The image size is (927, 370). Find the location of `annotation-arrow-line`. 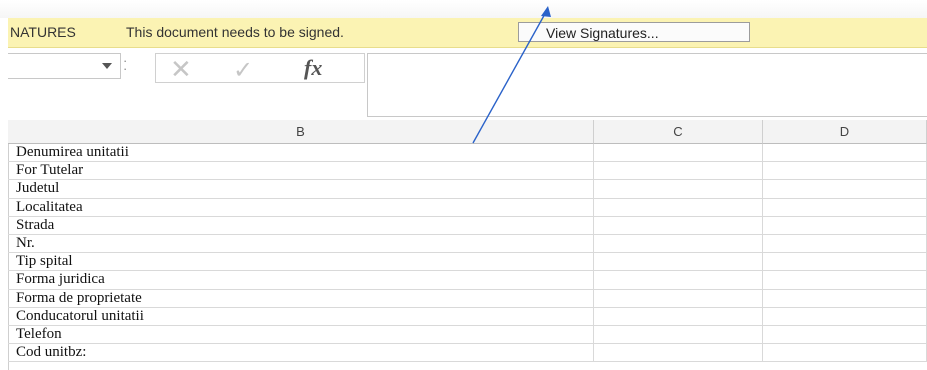

annotation-arrow-line is located at coordinates (509, 77).